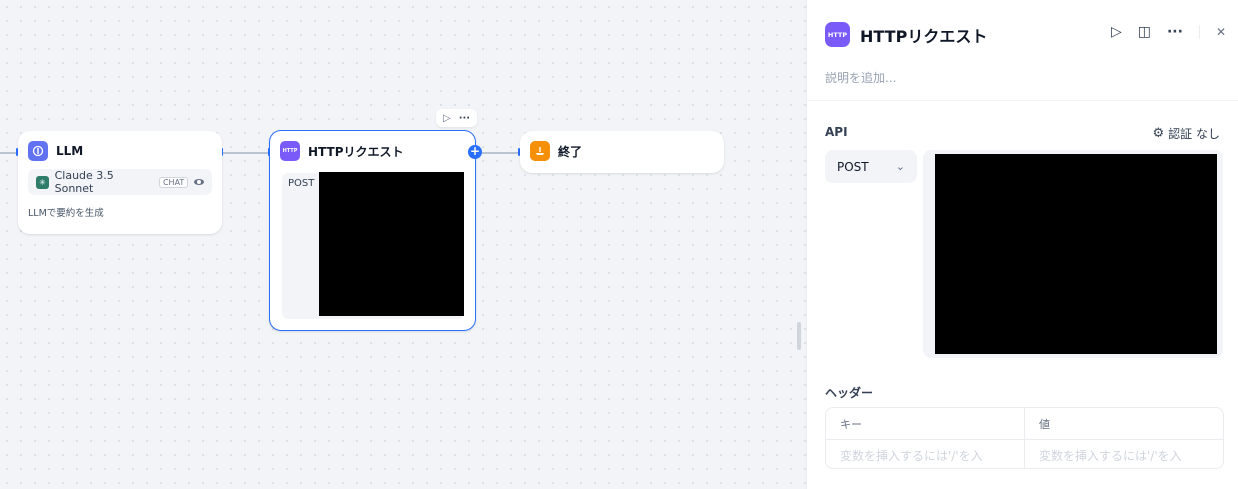 Image resolution: width=1238 pixels, height=489 pixels. I want to click on end-node-title: 終了, so click(570, 151).